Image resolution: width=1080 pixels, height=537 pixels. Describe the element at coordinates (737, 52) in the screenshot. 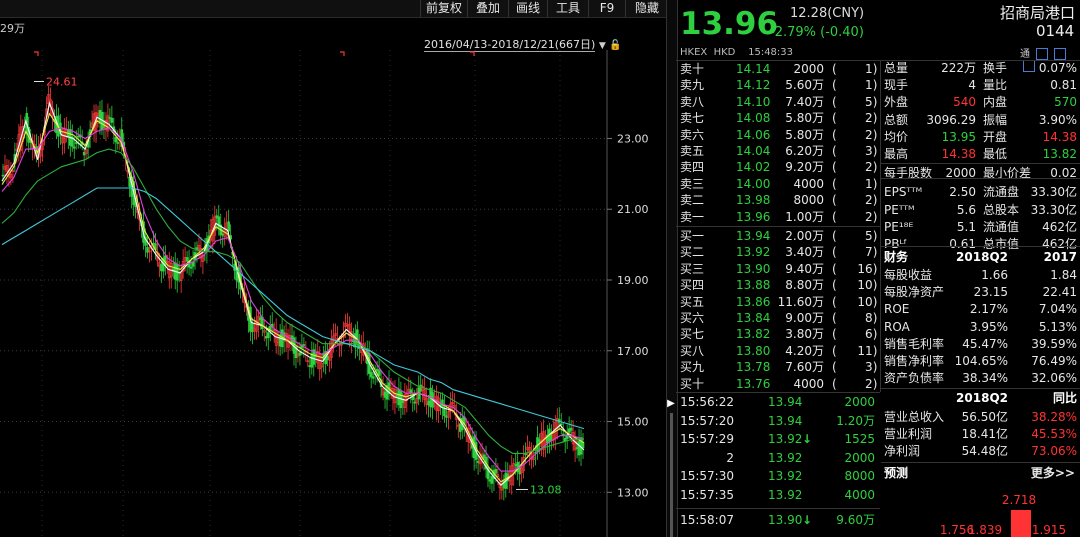

I see `exchange-info: HKEX HKD 15:48:33` at that location.